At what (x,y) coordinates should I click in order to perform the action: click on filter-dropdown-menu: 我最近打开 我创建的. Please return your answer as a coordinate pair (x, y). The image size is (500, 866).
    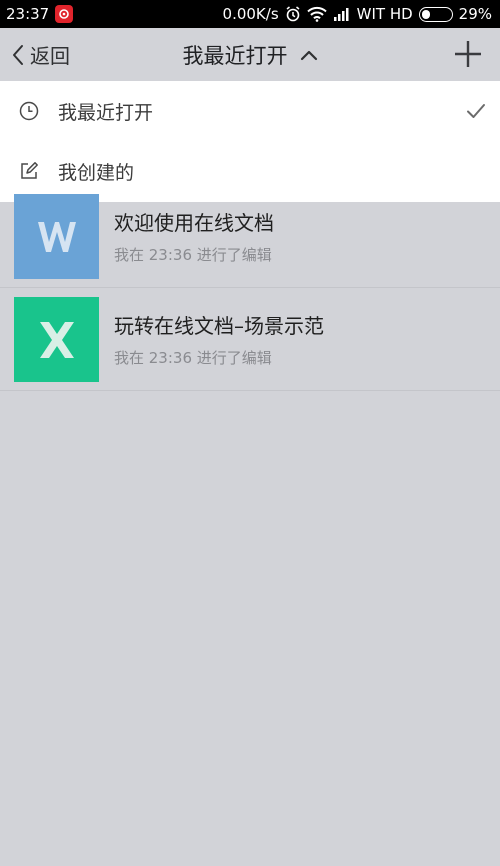
    Looking at the image, I should click on (250, 141).